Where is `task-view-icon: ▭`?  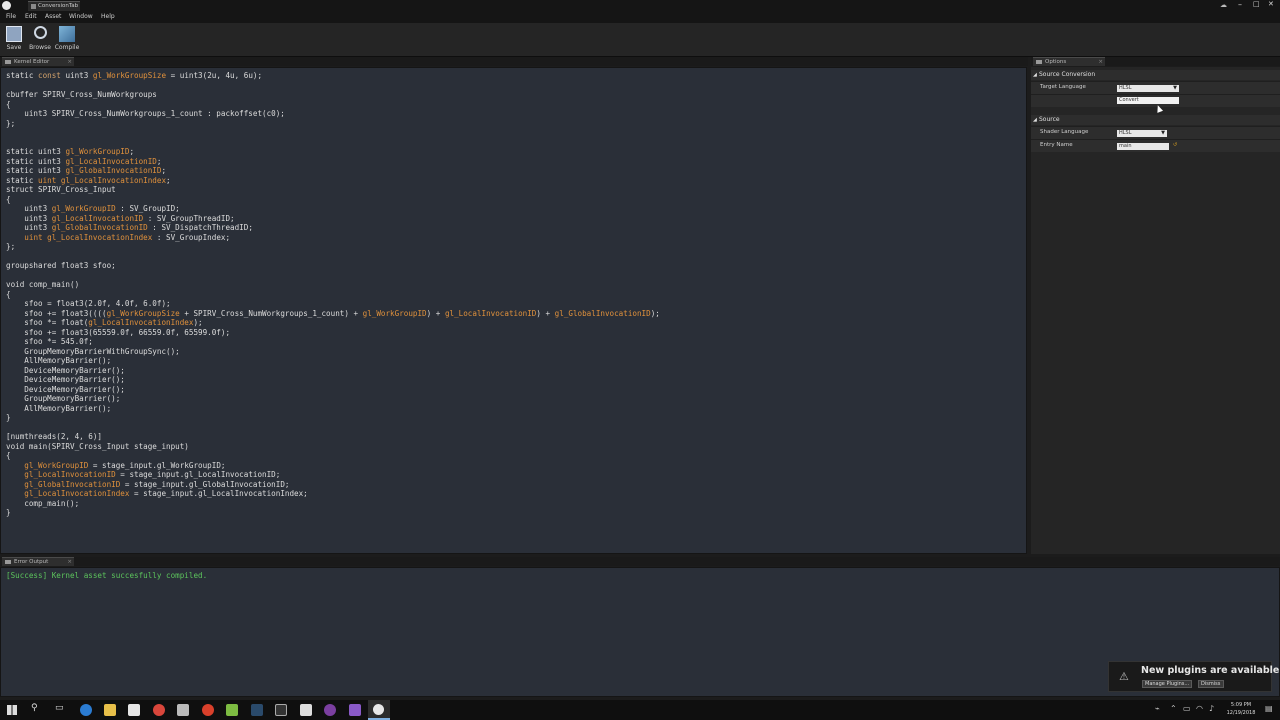 task-view-icon: ▭ is located at coordinates (59, 708).